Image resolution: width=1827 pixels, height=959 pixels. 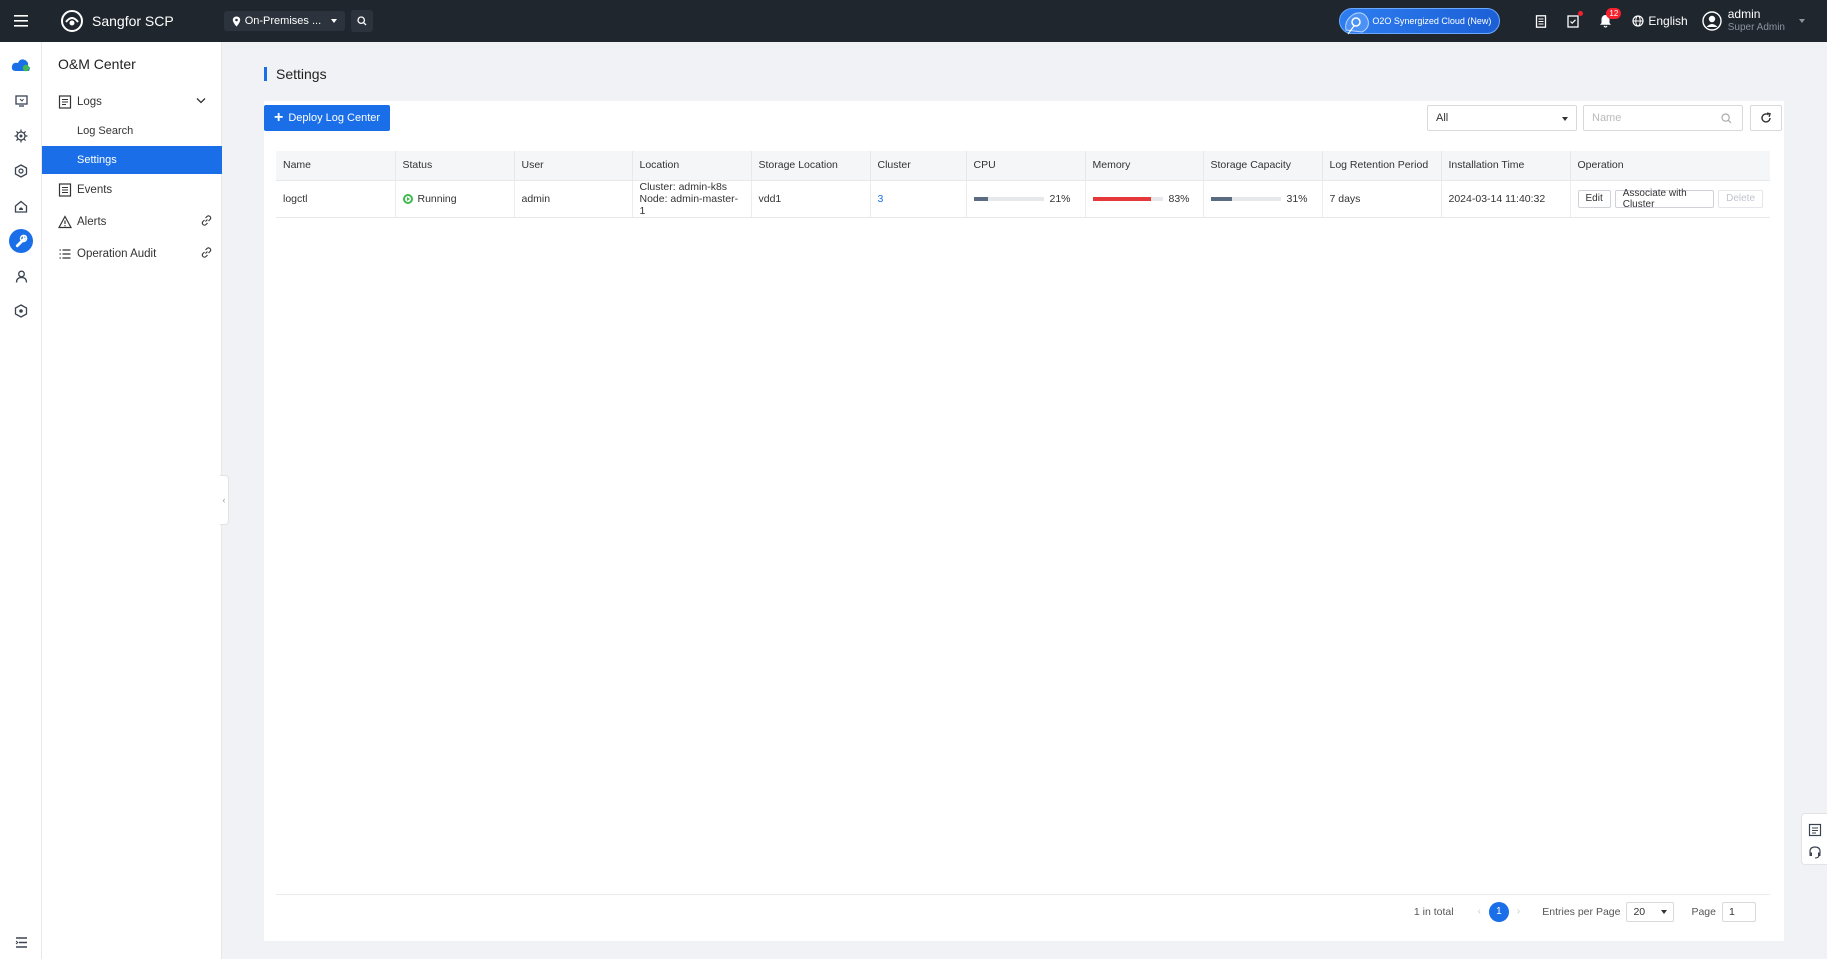 I want to click on entries-per-page-label: Entries per Page, so click(x=1581, y=911).